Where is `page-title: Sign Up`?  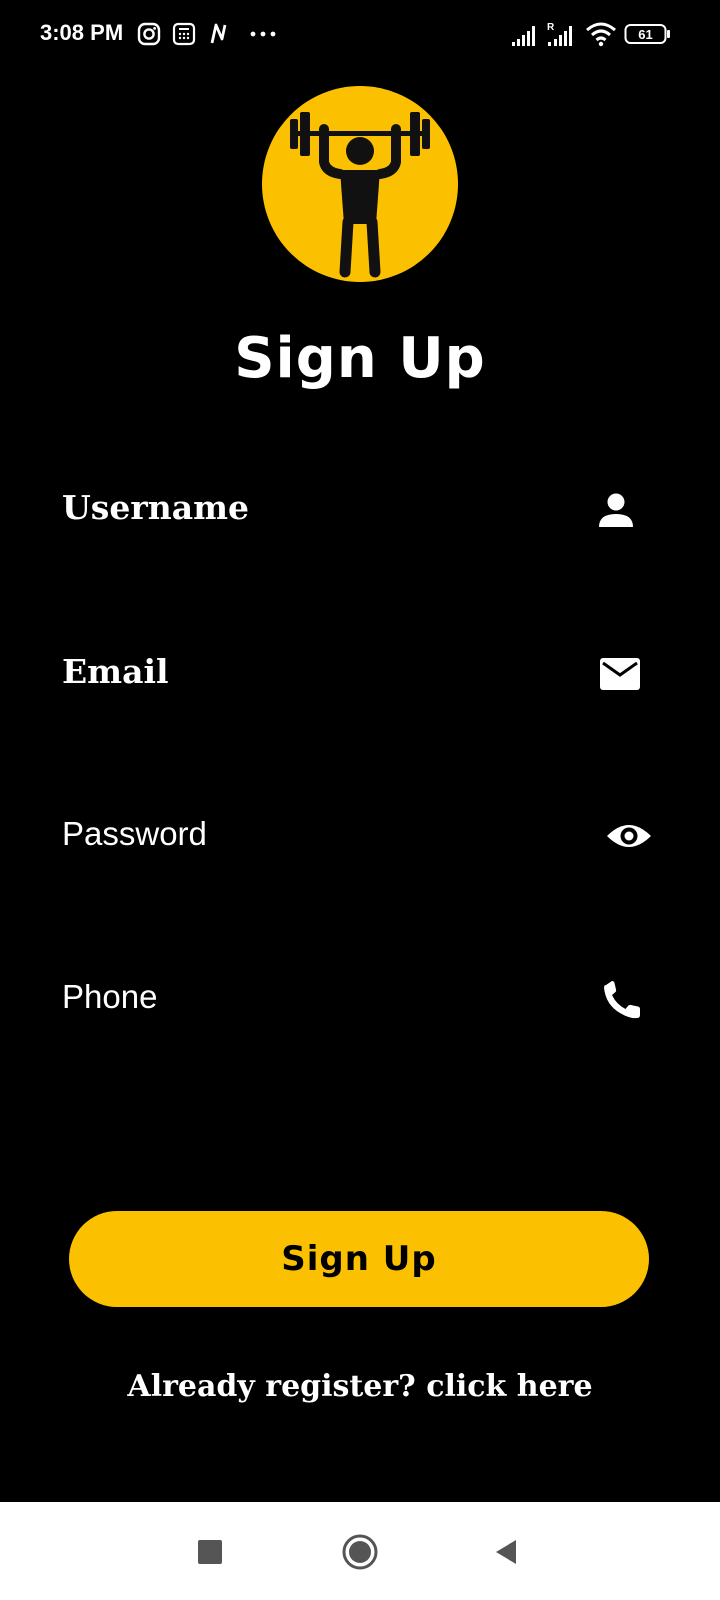
page-title: Sign Up is located at coordinates (360, 358).